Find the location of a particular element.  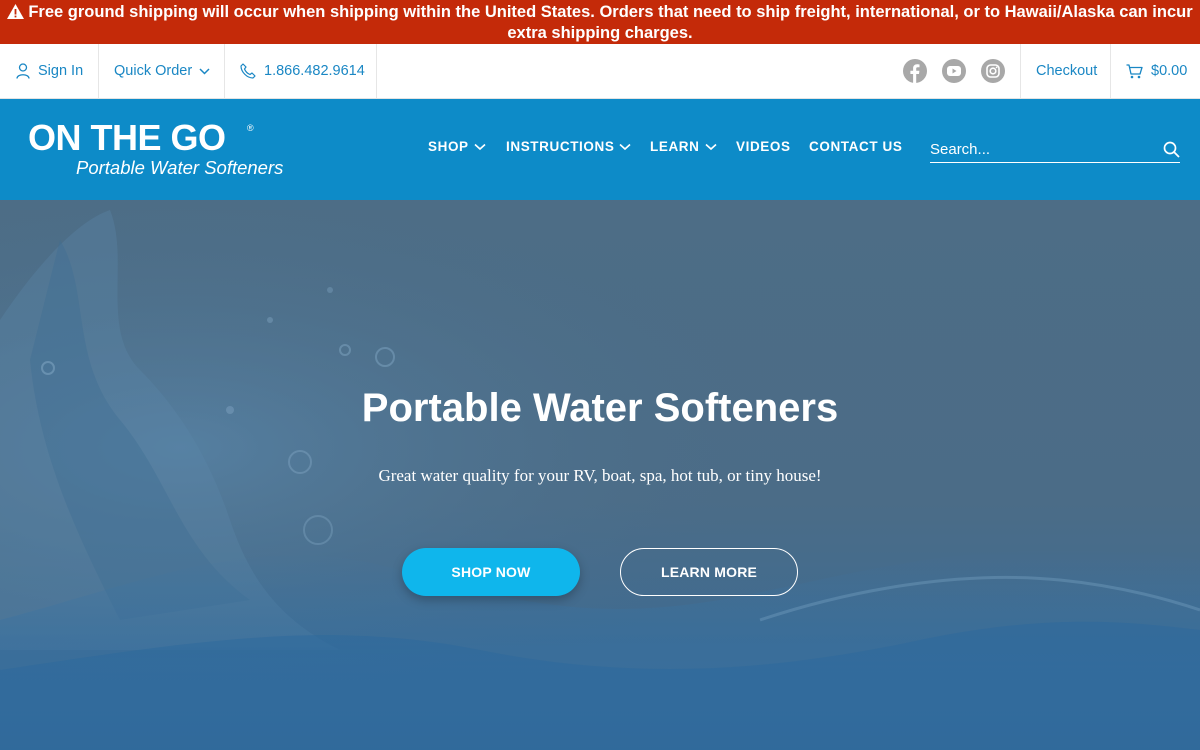

checkout-label: Checkout is located at coordinates (1067, 71).